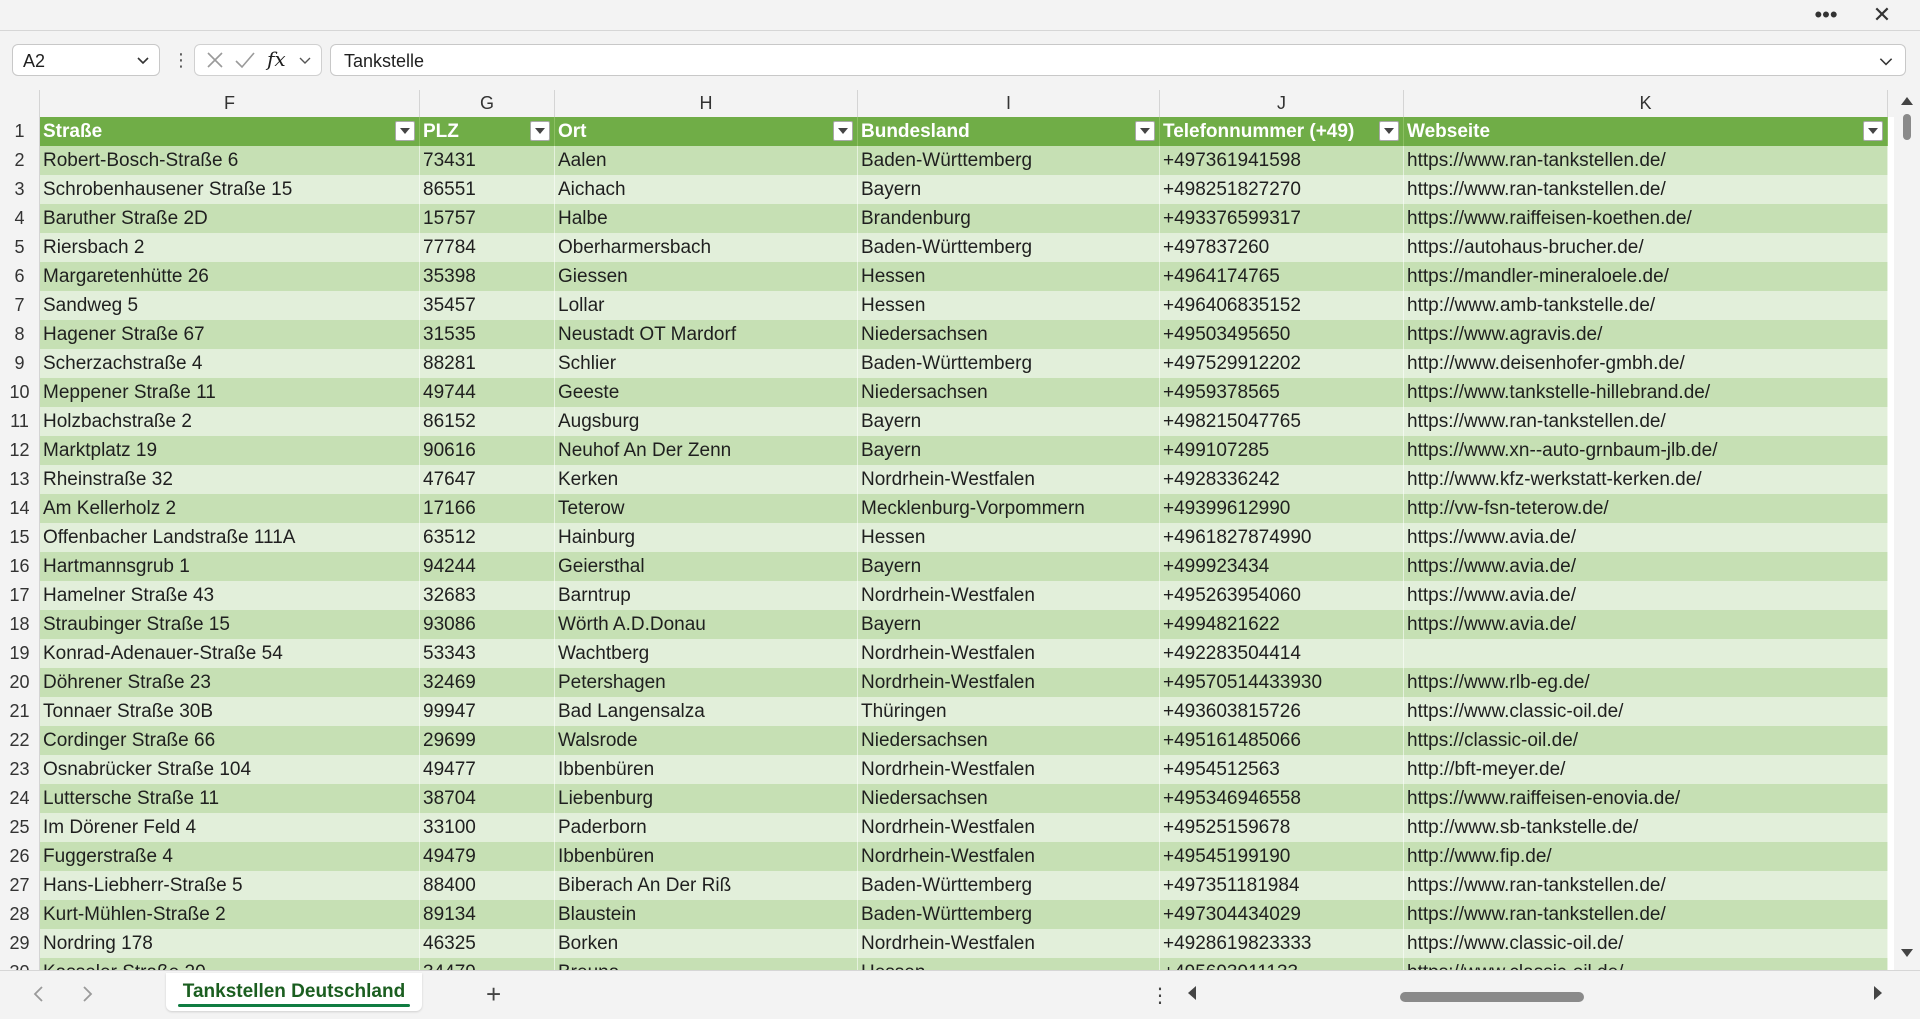 The image size is (1920, 1019). I want to click on row-number: 14, so click(20, 508).